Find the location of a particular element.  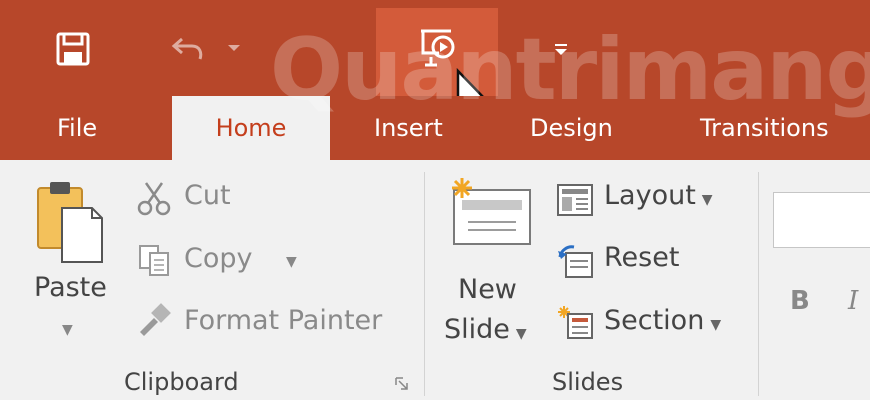

section-icon is located at coordinates (575, 322).